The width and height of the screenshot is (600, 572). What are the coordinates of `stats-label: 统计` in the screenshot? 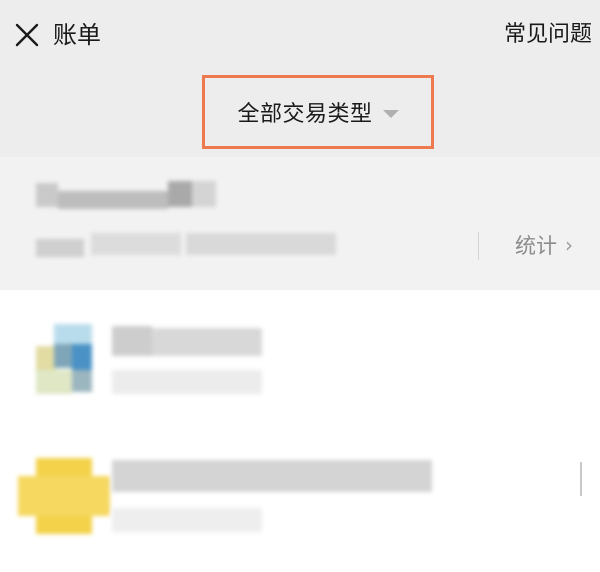 It's located at (536, 246).